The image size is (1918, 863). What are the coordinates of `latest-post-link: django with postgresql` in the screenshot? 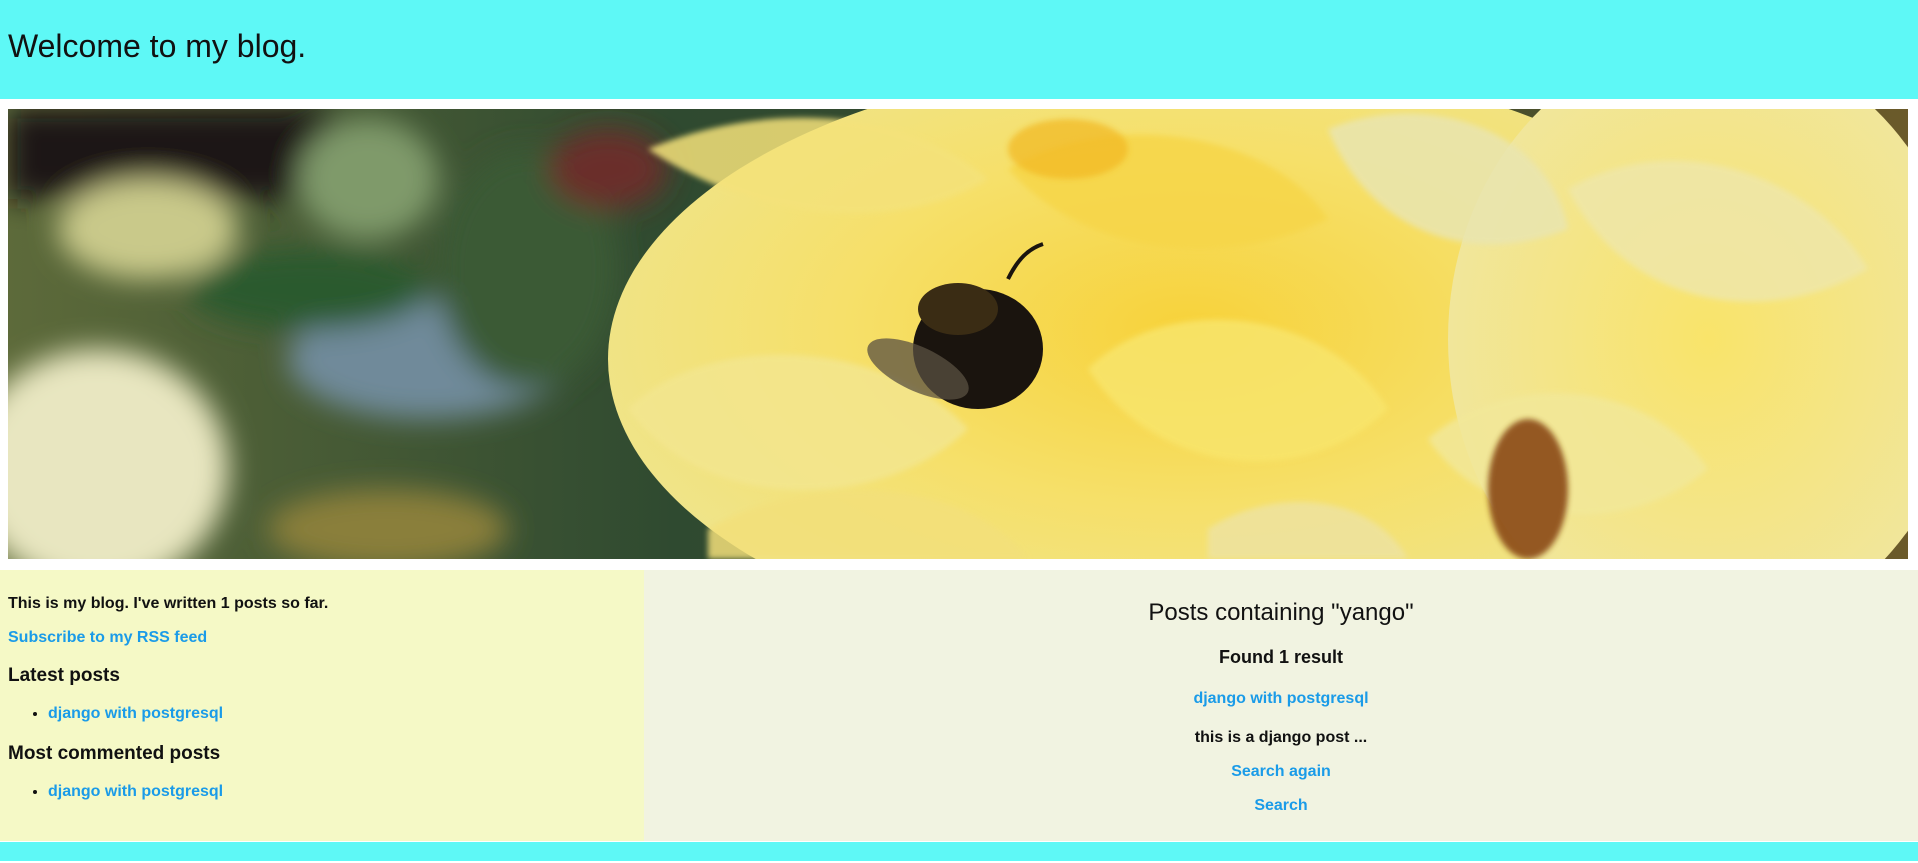 It's located at (135, 713).